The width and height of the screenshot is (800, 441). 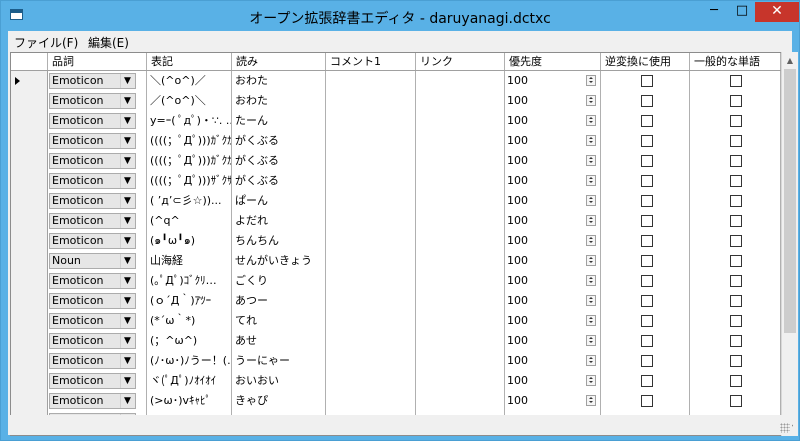 What do you see at coordinates (553, 61) in the screenshot?
I see `header-priority-col: 優先度` at bounding box center [553, 61].